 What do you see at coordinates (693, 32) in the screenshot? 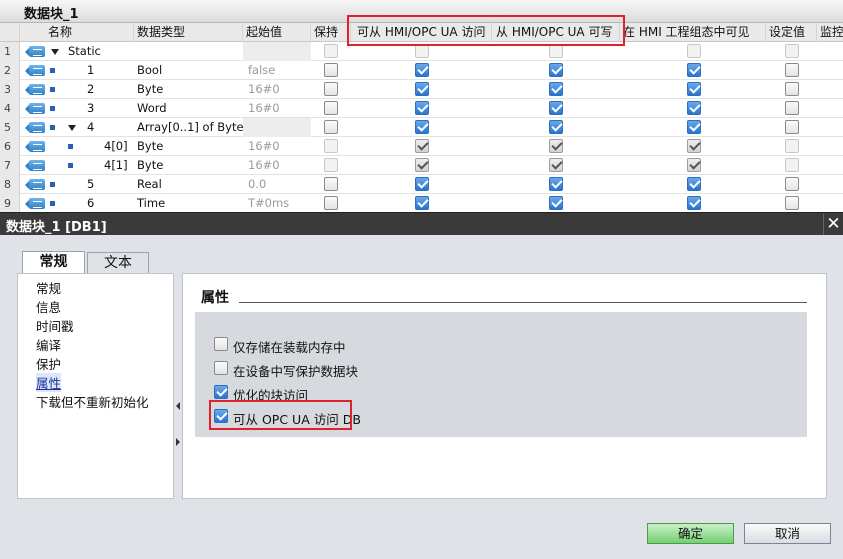
I see `header-hmi-visible: 在 HMI 工程组态中可见` at bounding box center [693, 32].